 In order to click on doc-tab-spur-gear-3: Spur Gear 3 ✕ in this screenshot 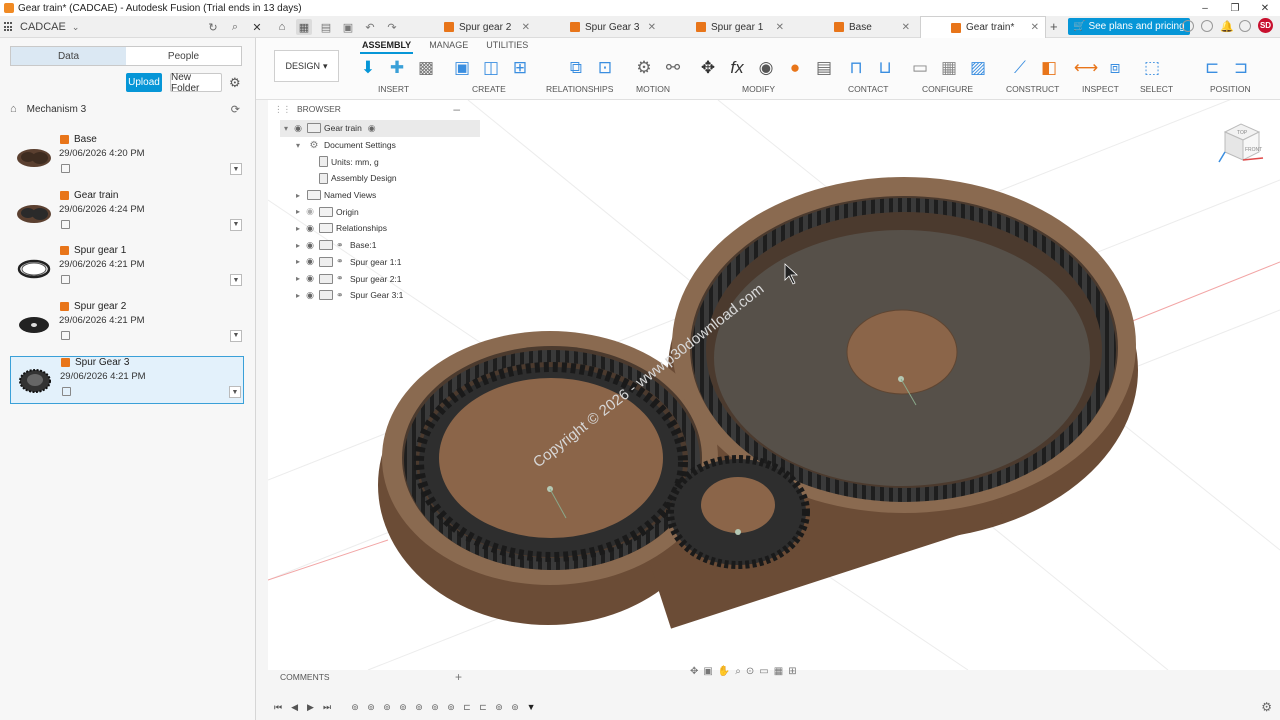, I will do `click(615, 27)`.